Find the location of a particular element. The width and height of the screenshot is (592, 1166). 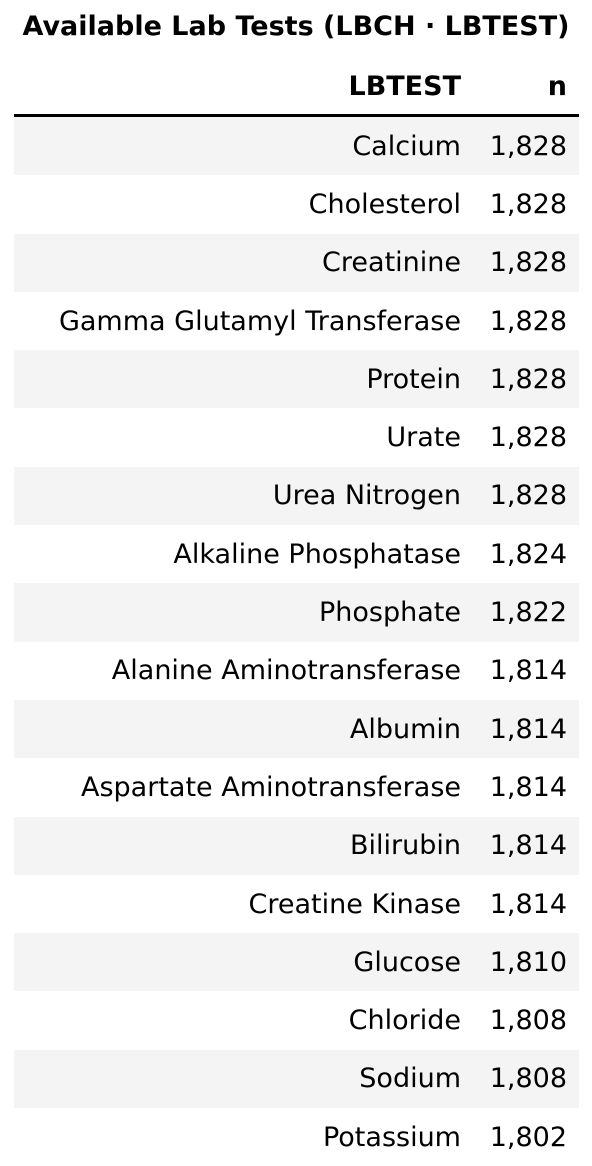

table-row: Glucose 1,810 is located at coordinates (296, 962).